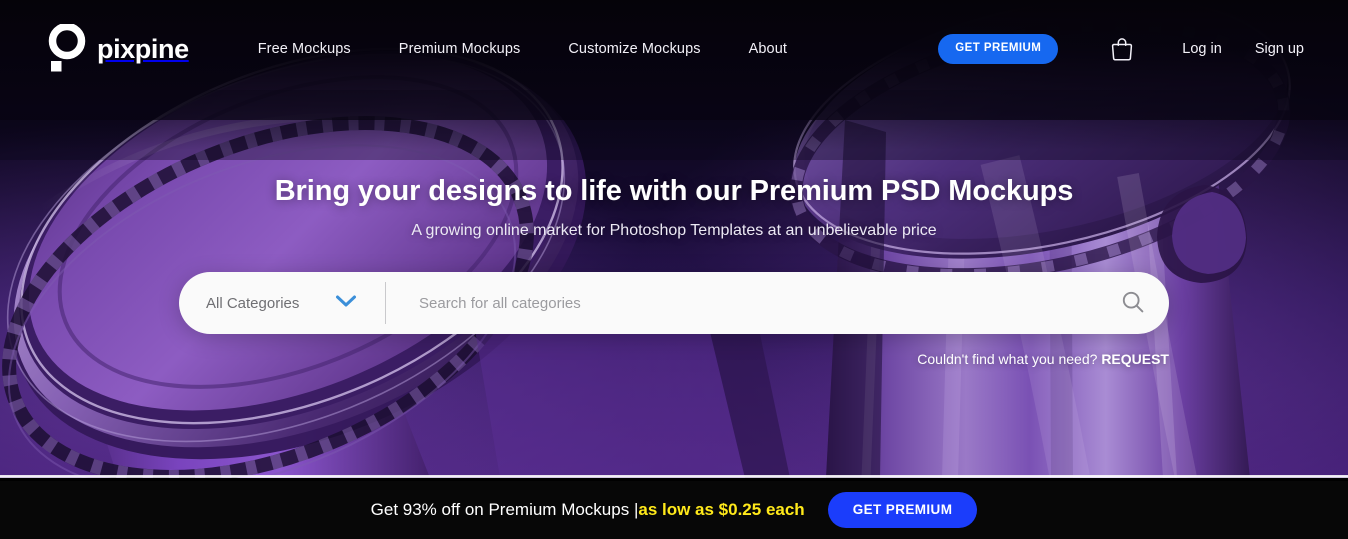 This screenshot has width=1348, height=539. I want to click on request-link: REQUEST, so click(1135, 359).